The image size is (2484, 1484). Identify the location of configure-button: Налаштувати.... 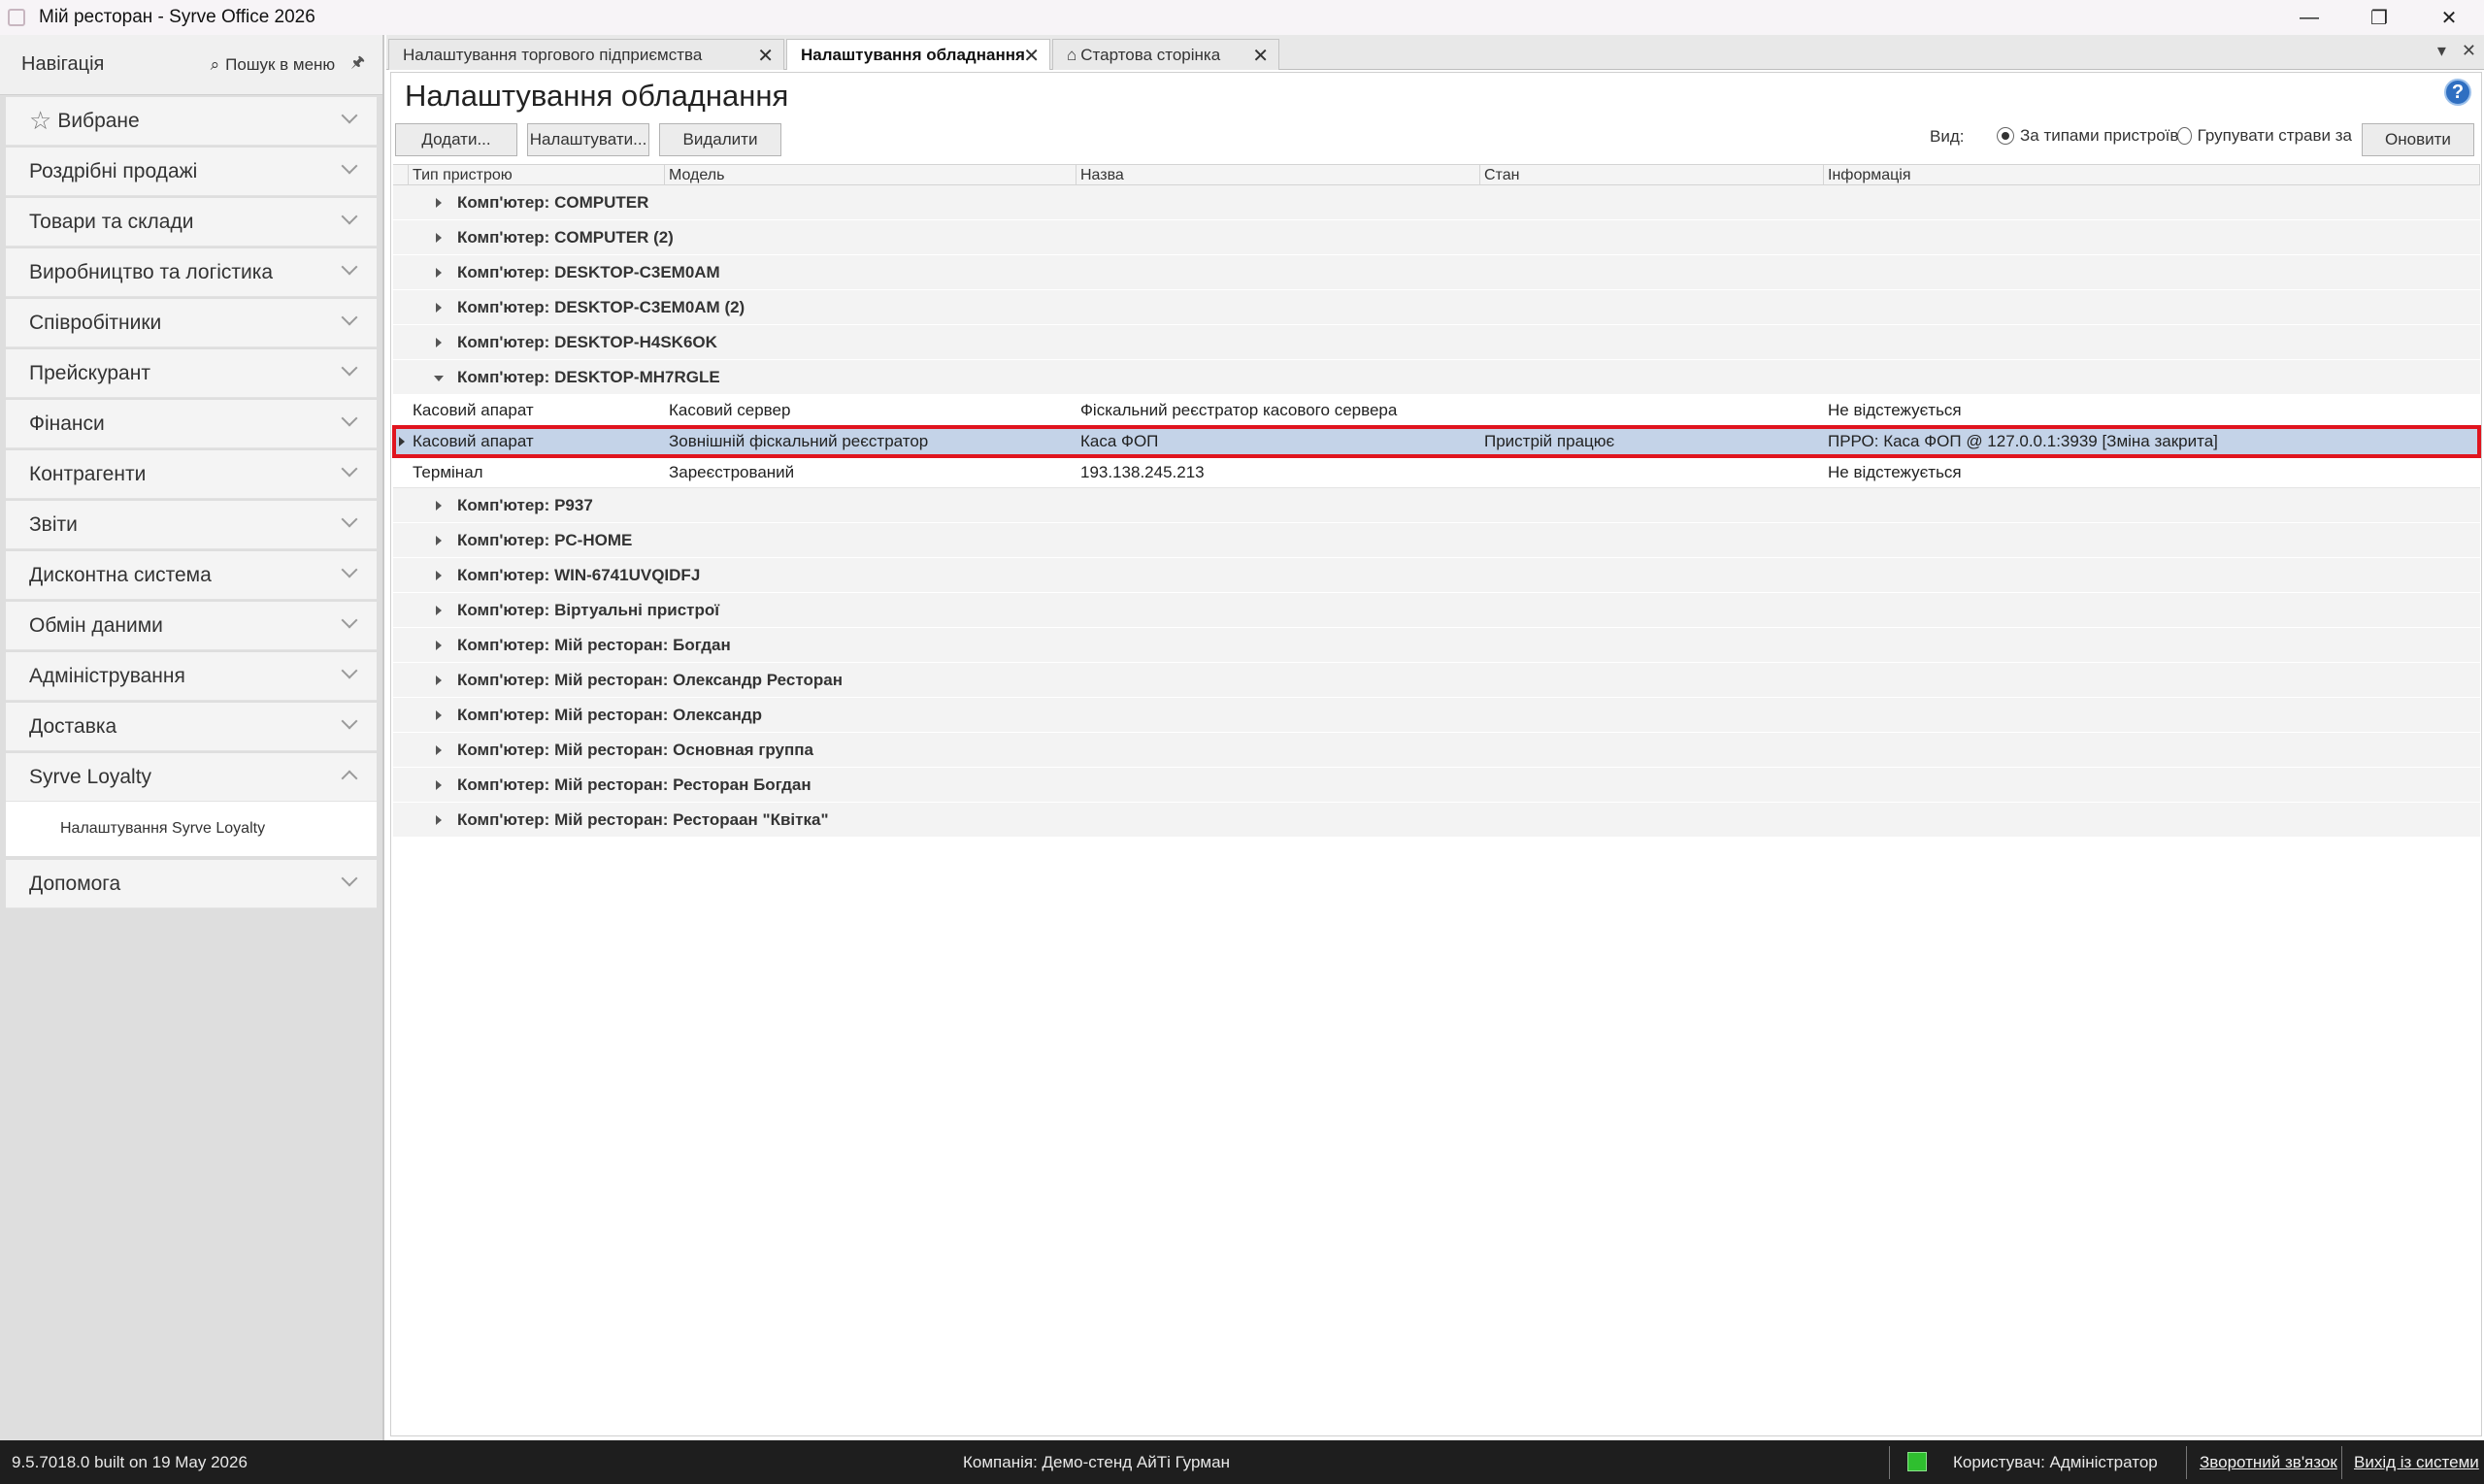
(588, 139).